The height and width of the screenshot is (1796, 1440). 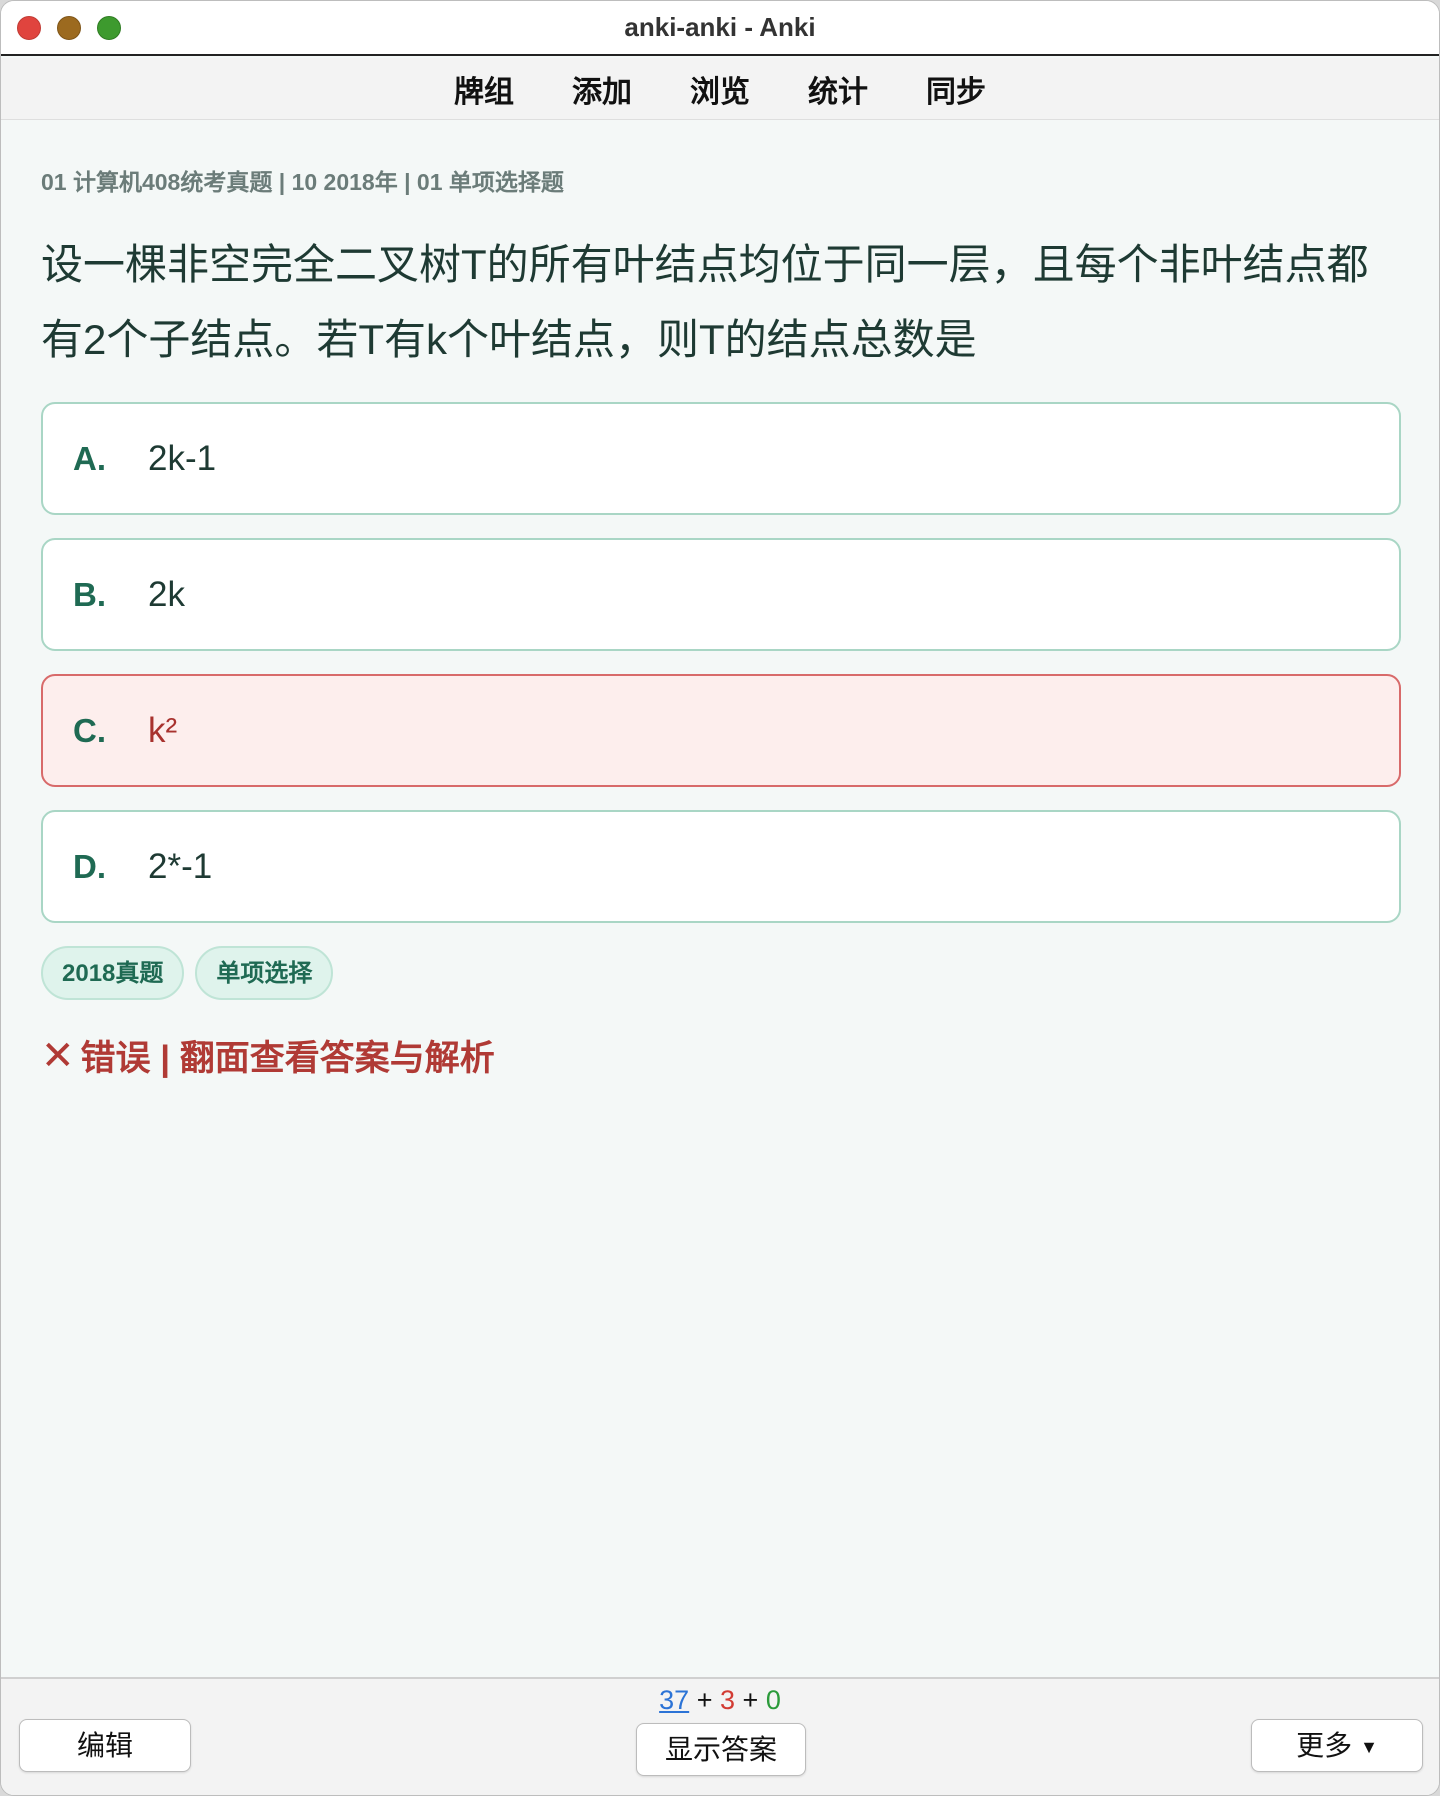 What do you see at coordinates (956, 89) in the screenshot?
I see `toolbar-sync: 同步` at bounding box center [956, 89].